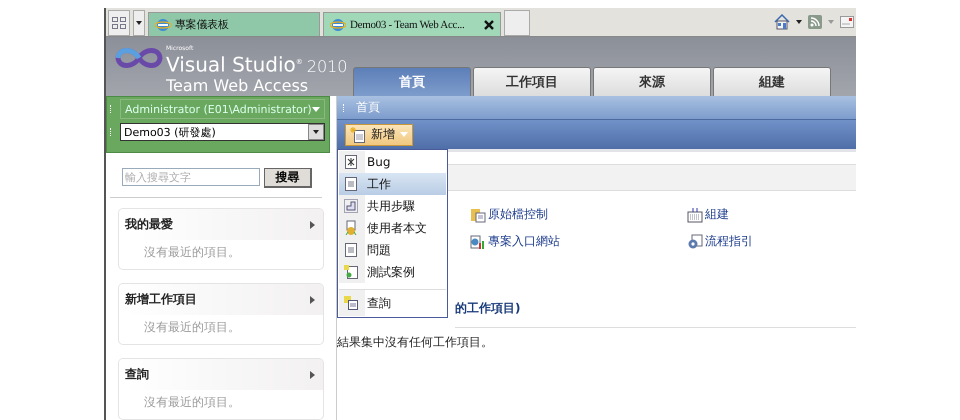 The width and height of the screenshot is (960, 420). What do you see at coordinates (771, 241) in the screenshot?
I see `quick-link: 流程指引` at bounding box center [771, 241].